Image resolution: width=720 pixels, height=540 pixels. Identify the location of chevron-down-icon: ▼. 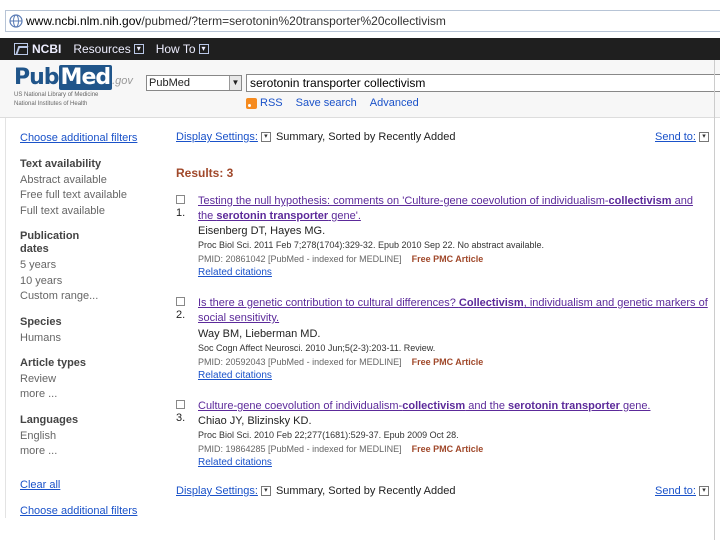
(235, 83).